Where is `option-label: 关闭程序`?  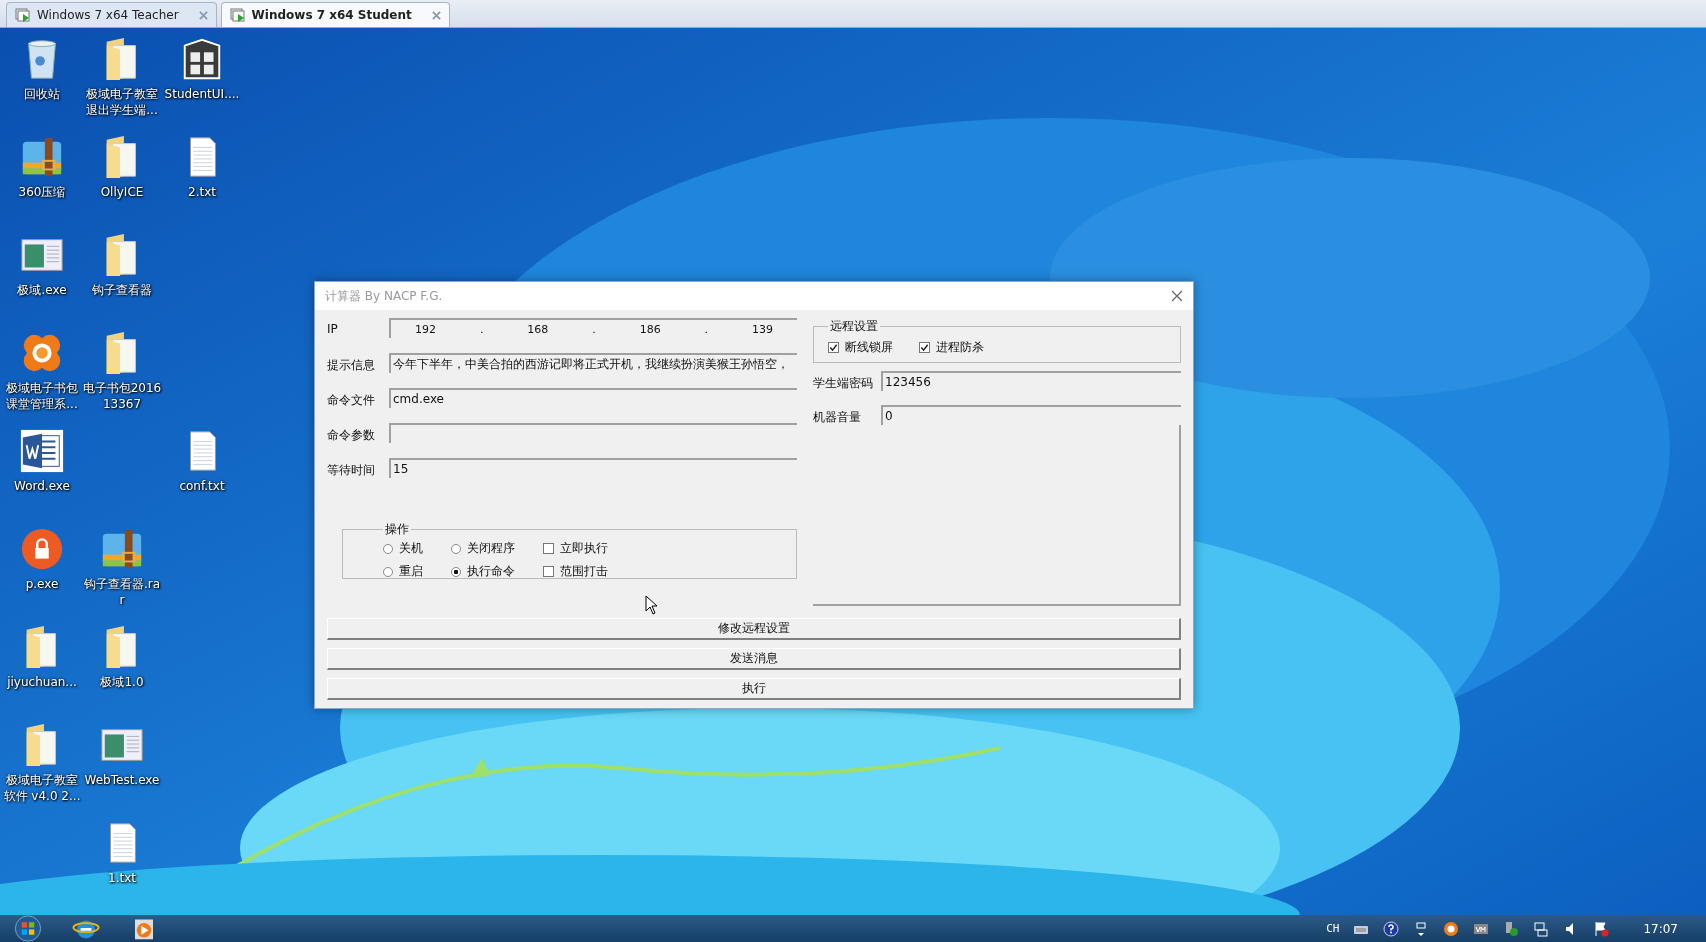 option-label: 关闭程序 is located at coordinates (491, 548).